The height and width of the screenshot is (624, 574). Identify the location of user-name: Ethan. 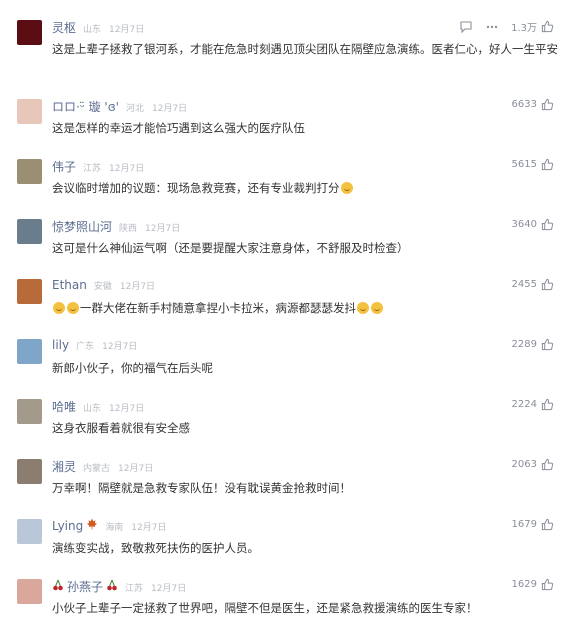
(69, 285).